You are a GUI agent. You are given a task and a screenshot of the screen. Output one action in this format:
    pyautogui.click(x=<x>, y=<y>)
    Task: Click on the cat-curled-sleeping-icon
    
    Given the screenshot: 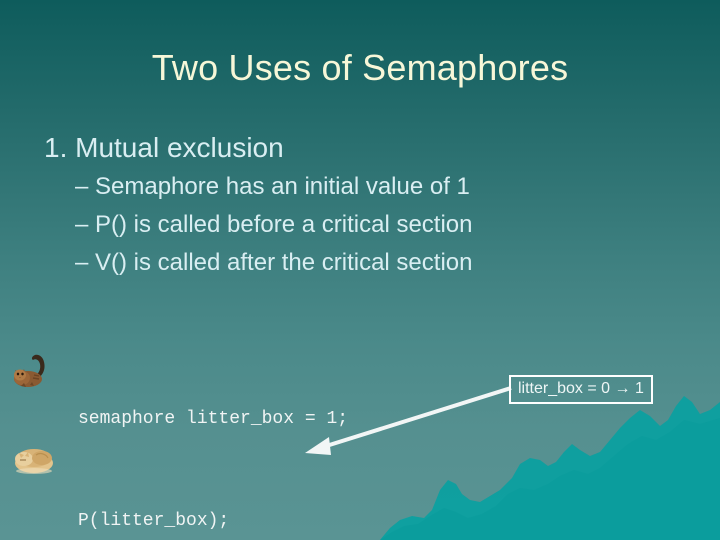 What is the action you would take?
    pyautogui.click(x=34, y=461)
    